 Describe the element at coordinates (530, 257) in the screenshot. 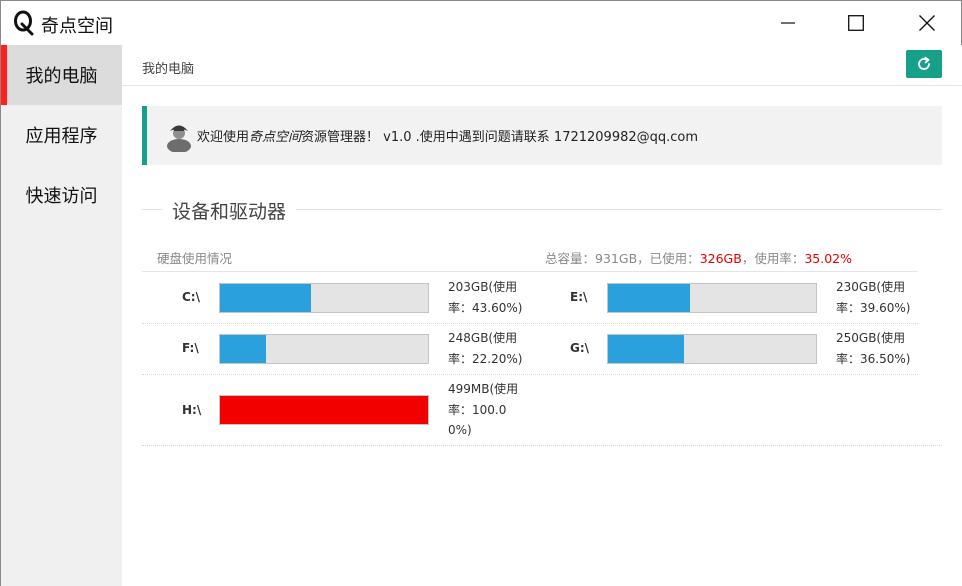

I see `disk-summary: 硬盘使用情况 总容量：931GB，已使用：326GB，使用率：35.02%` at that location.